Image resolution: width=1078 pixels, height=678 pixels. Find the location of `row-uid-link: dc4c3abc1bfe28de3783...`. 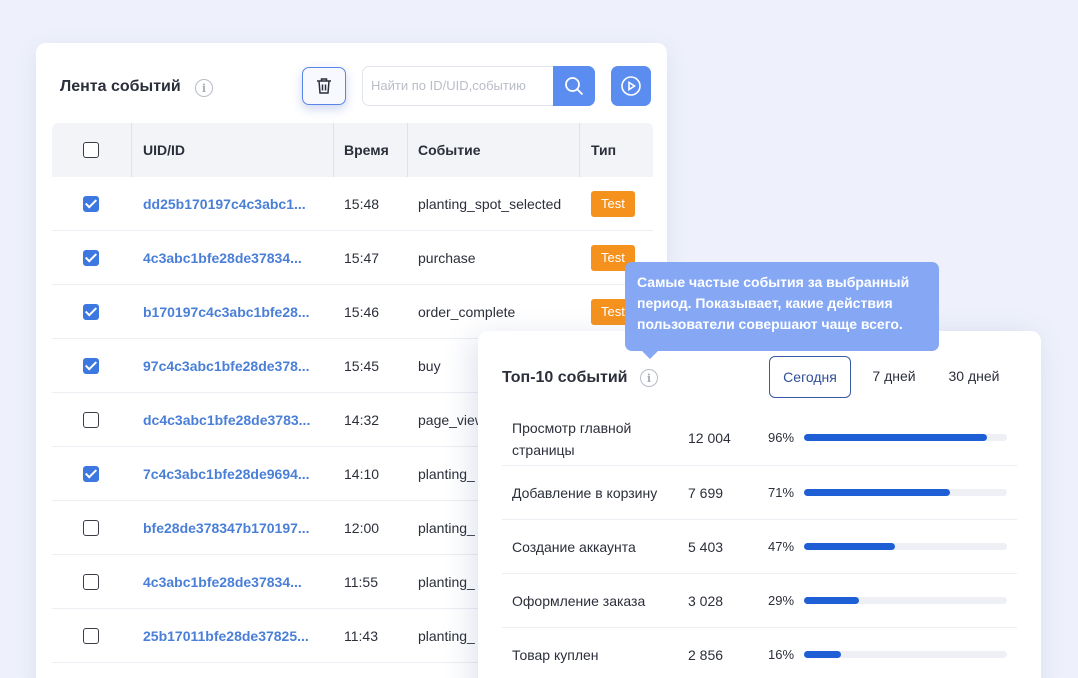

row-uid-link: dc4c3abc1bfe28de3783... is located at coordinates (226, 420).